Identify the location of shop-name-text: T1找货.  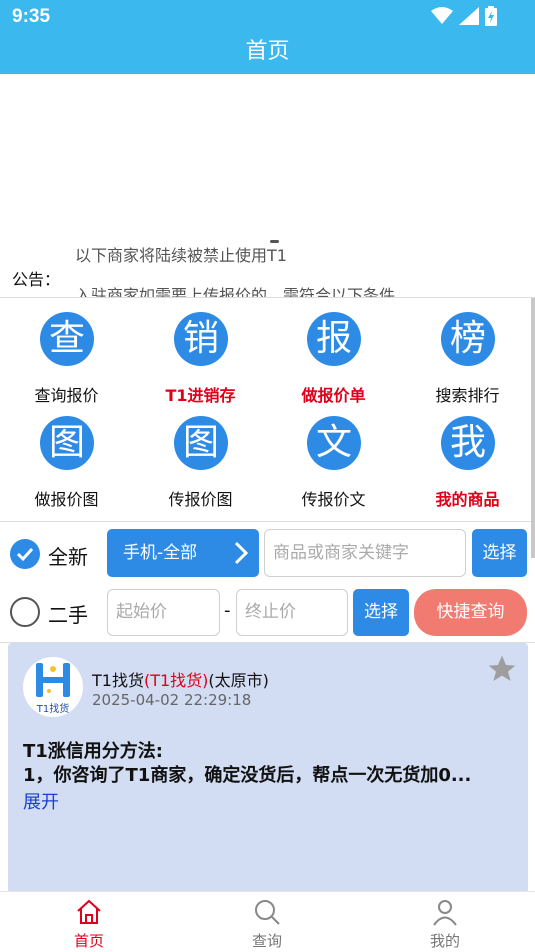
(118, 680).